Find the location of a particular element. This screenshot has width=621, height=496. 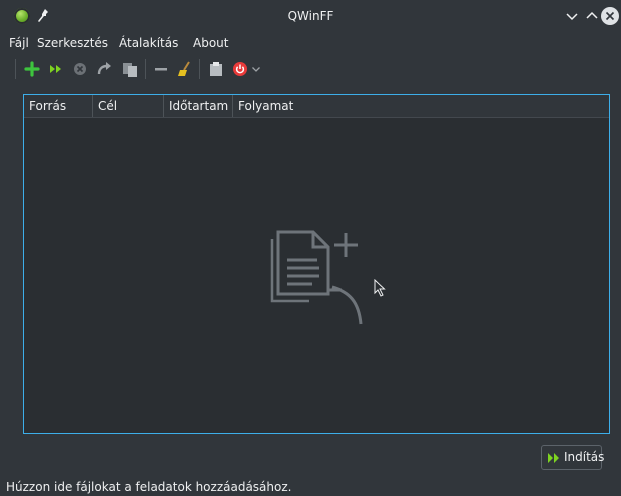

column-source: Forrás is located at coordinates (58, 106).